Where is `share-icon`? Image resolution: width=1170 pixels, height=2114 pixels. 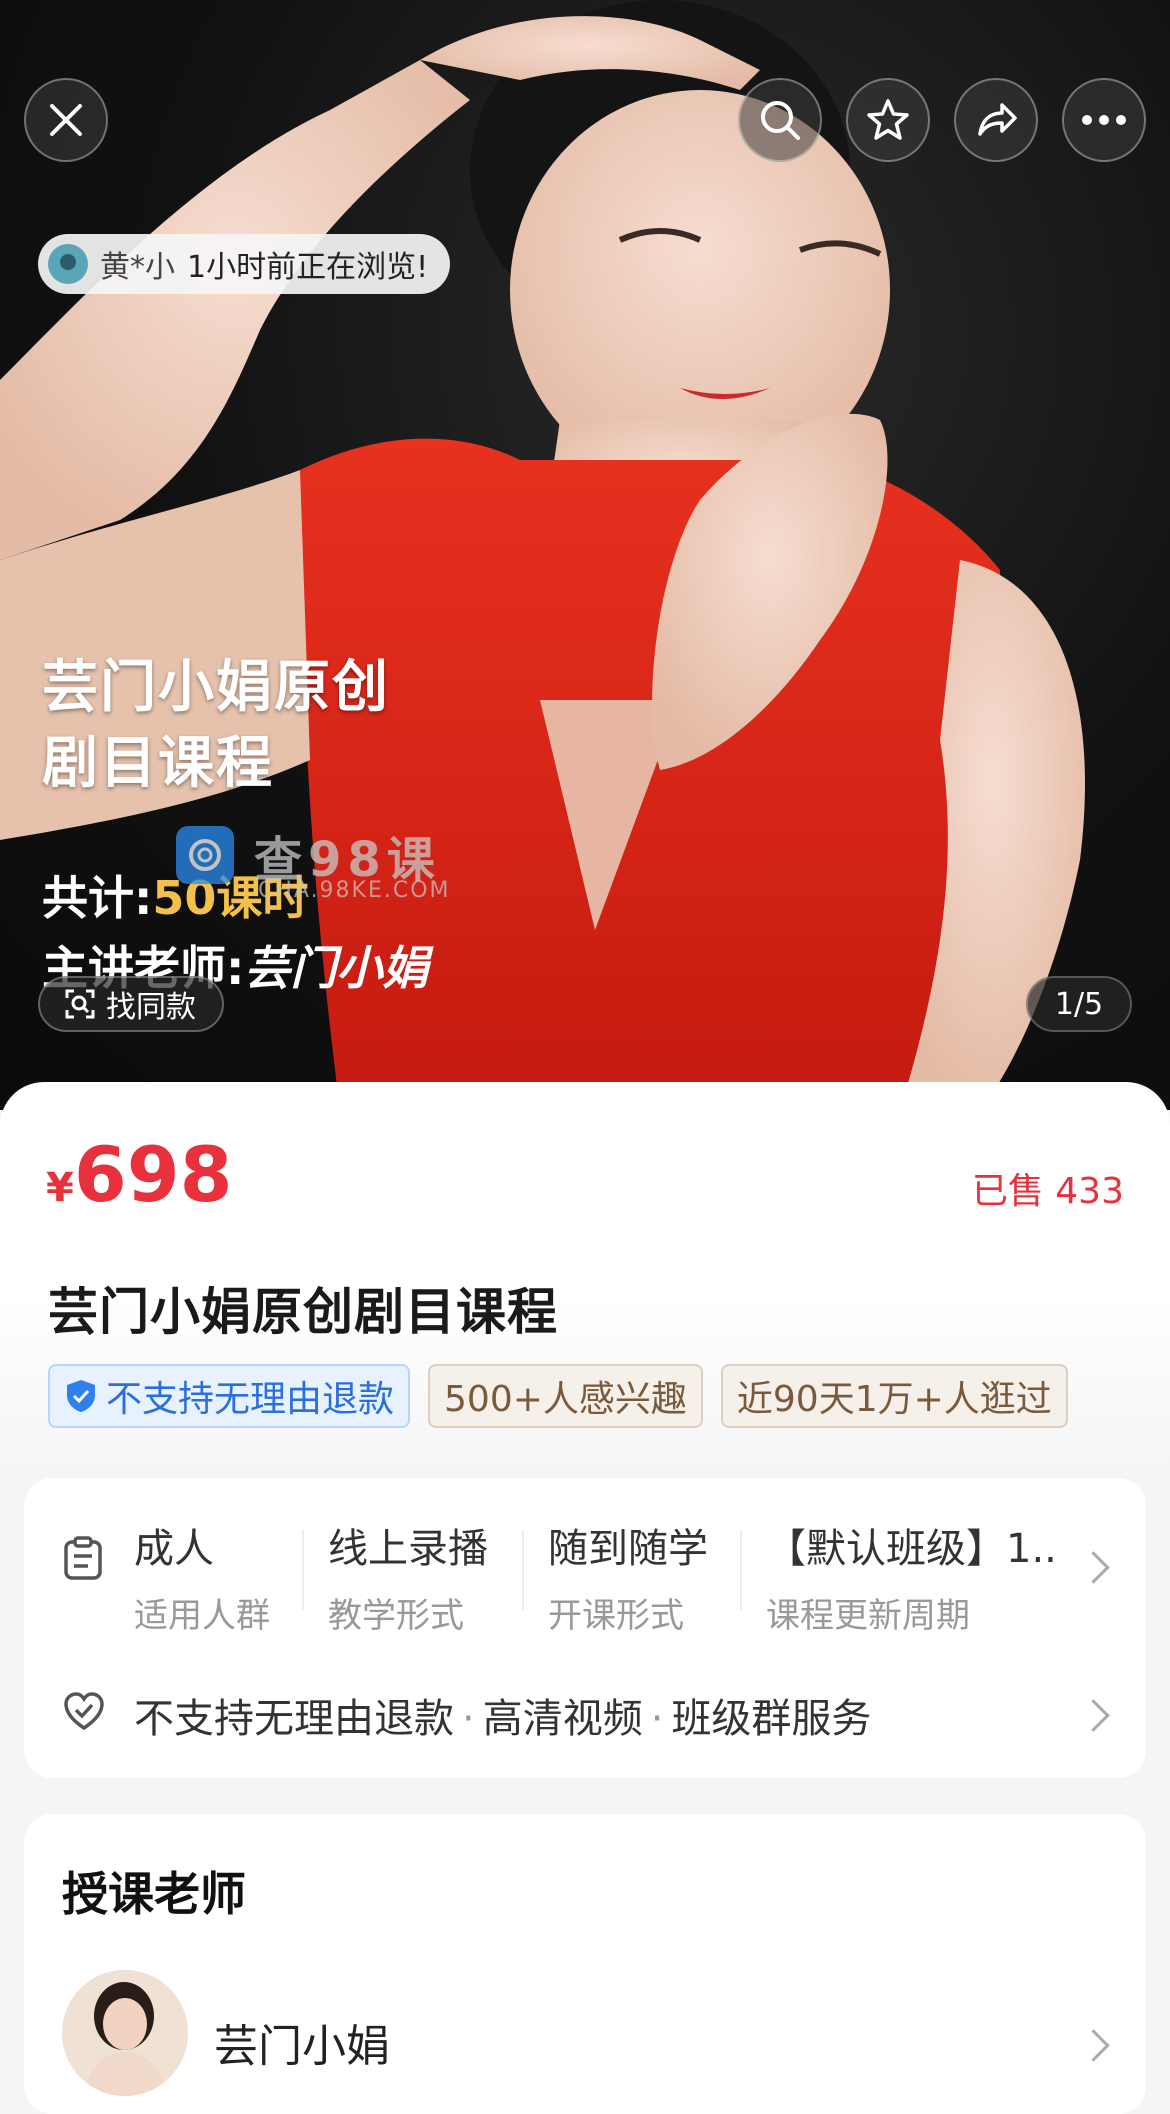 share-icon is located at coordinates (997, 119).